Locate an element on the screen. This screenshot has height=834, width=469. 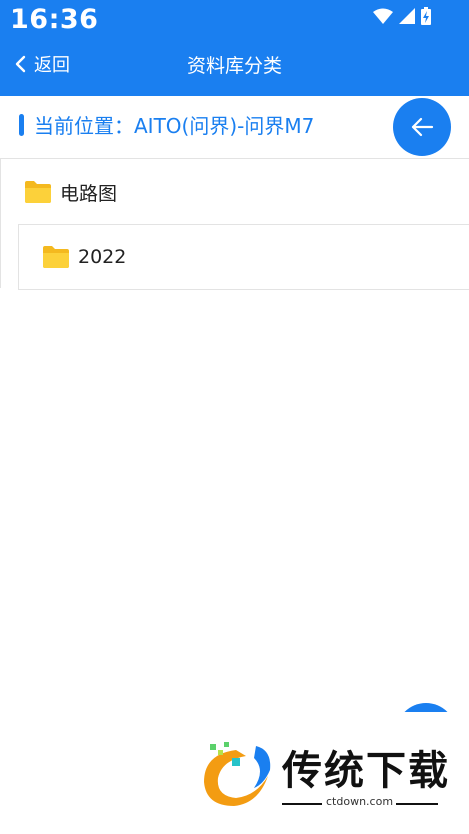
signal-icon is located at coordinates (407, 16).